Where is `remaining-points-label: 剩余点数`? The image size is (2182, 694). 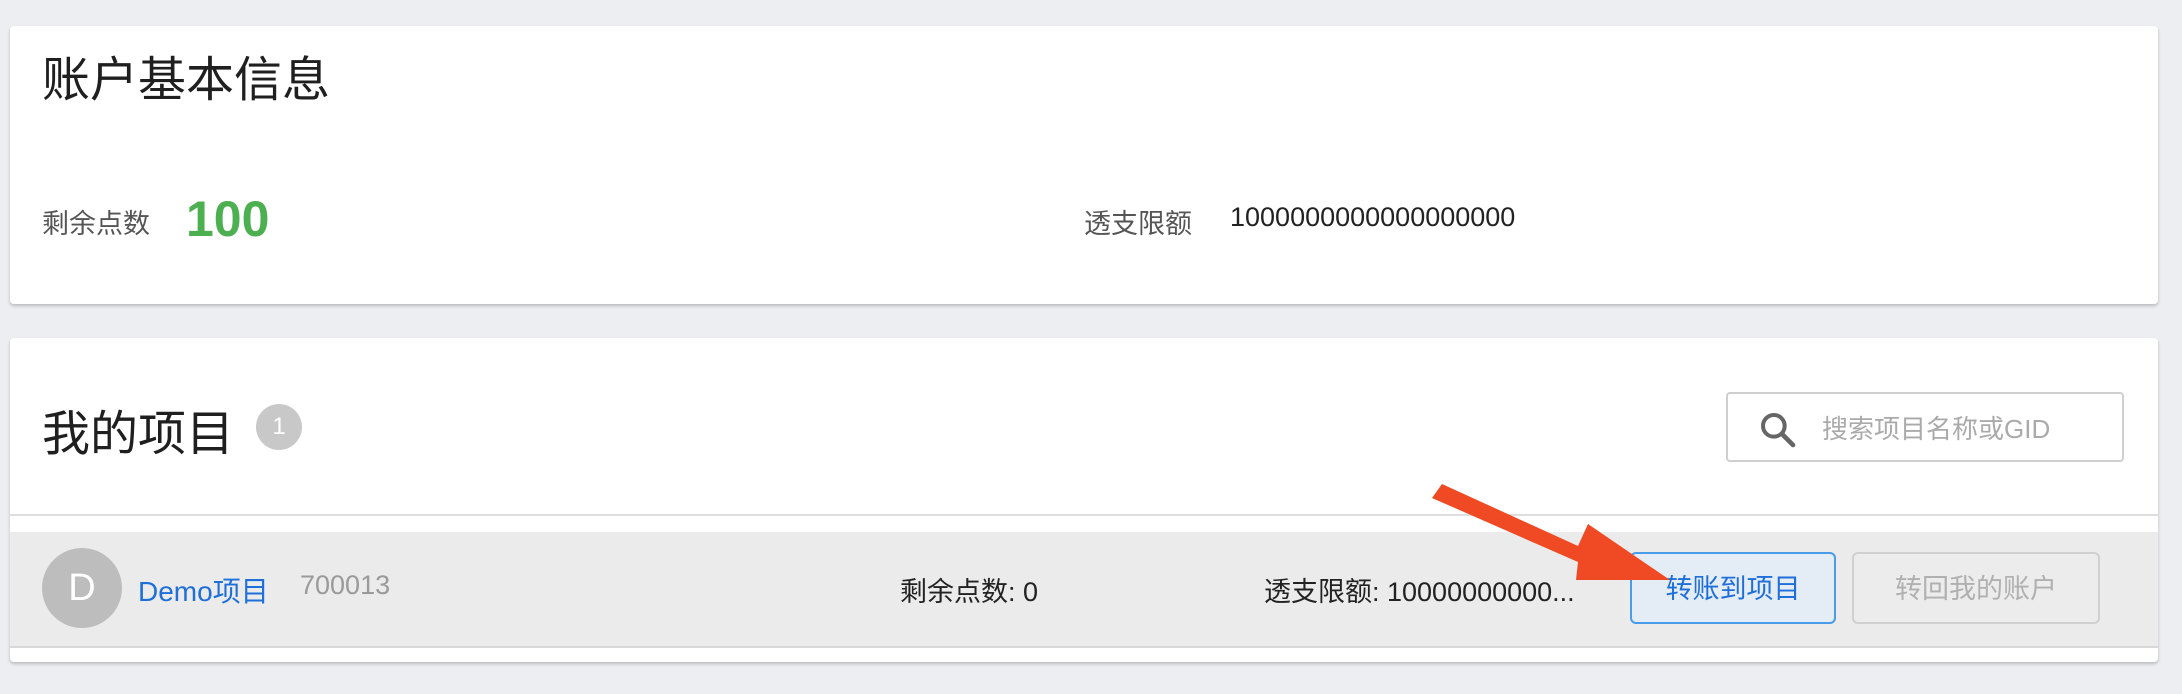 remaining-points-label: 剩余点数 is located at coordinates (96, 224).